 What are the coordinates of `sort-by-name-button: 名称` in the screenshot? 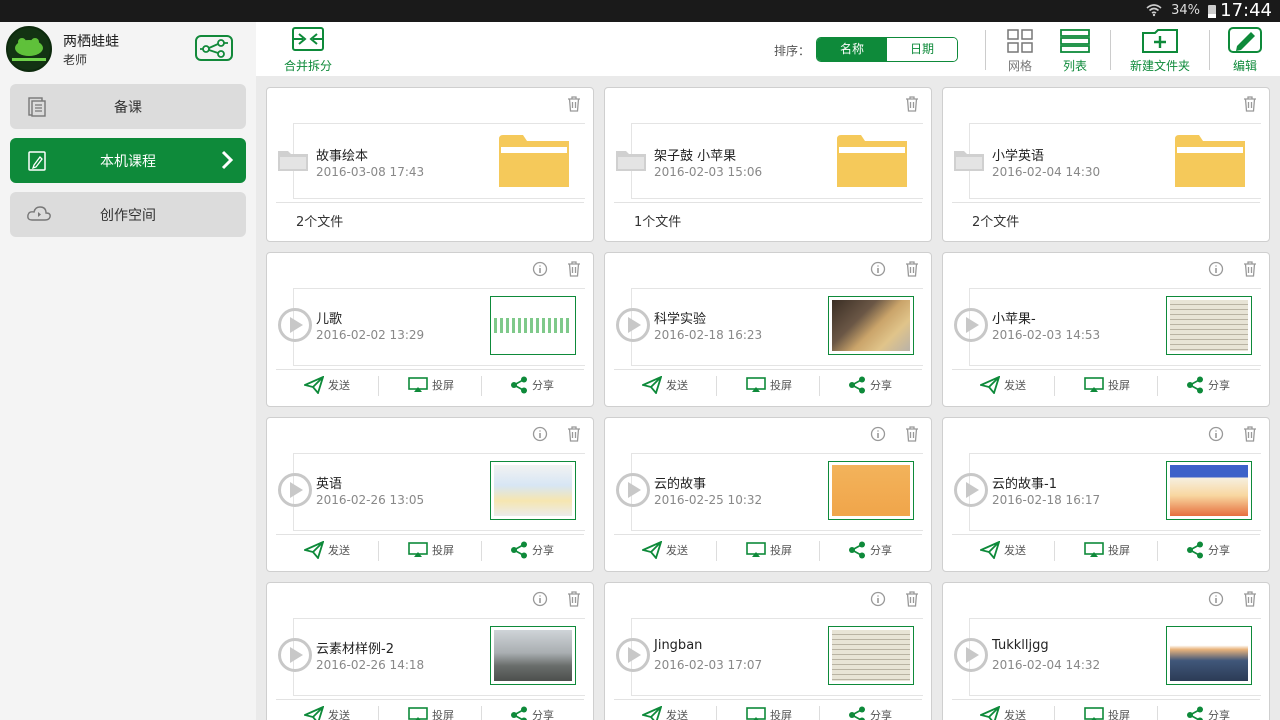 It's located at (852, 49).